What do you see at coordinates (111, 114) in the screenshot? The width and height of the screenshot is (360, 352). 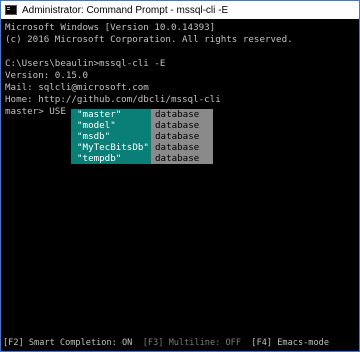 I see `completion-item-name: "master"` at bounding box center [111, 114].